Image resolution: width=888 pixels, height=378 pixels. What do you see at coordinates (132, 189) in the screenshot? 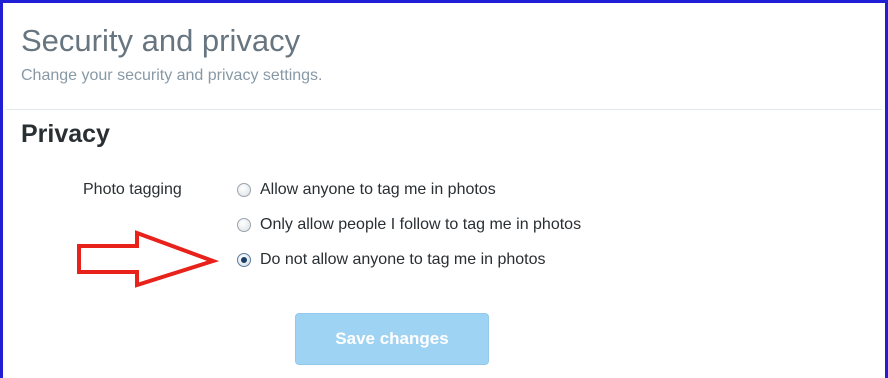
I see `photo-tagging-label: Photo tagging` at bounding box center [132, 189].